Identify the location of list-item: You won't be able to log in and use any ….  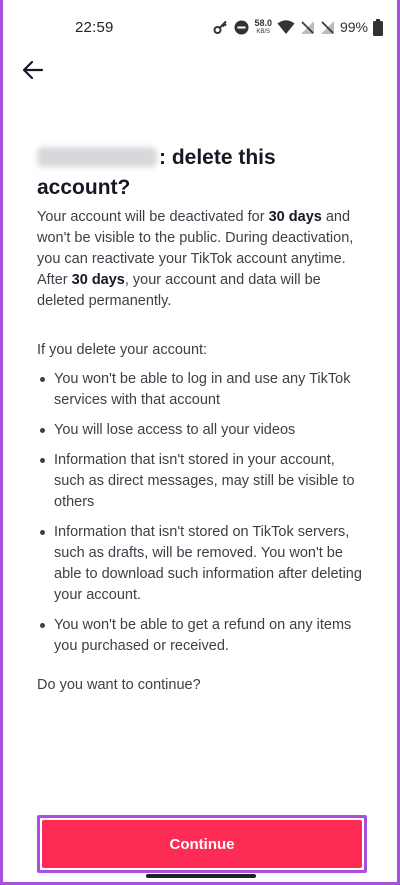
(202, 390).